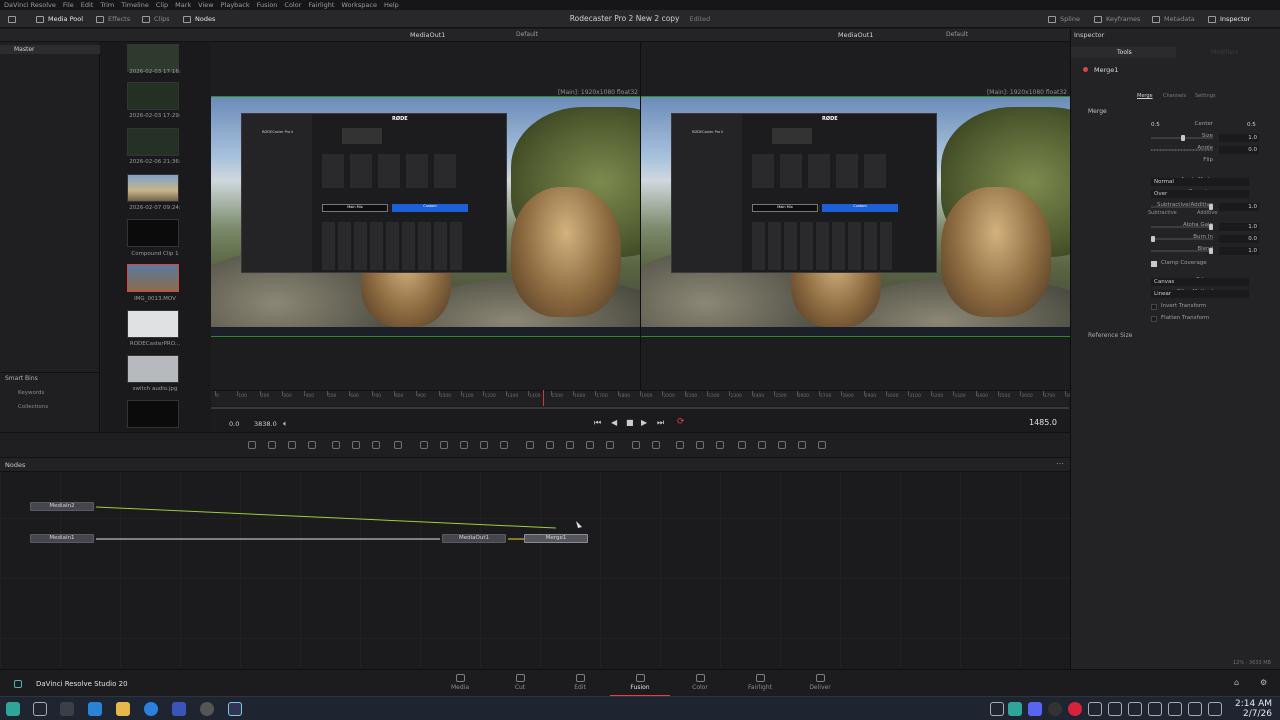  Describe the element at coordinates (1253, 709) in the screenshot. I see `system-clock: 2:14 AM 2/7/26` at that location.